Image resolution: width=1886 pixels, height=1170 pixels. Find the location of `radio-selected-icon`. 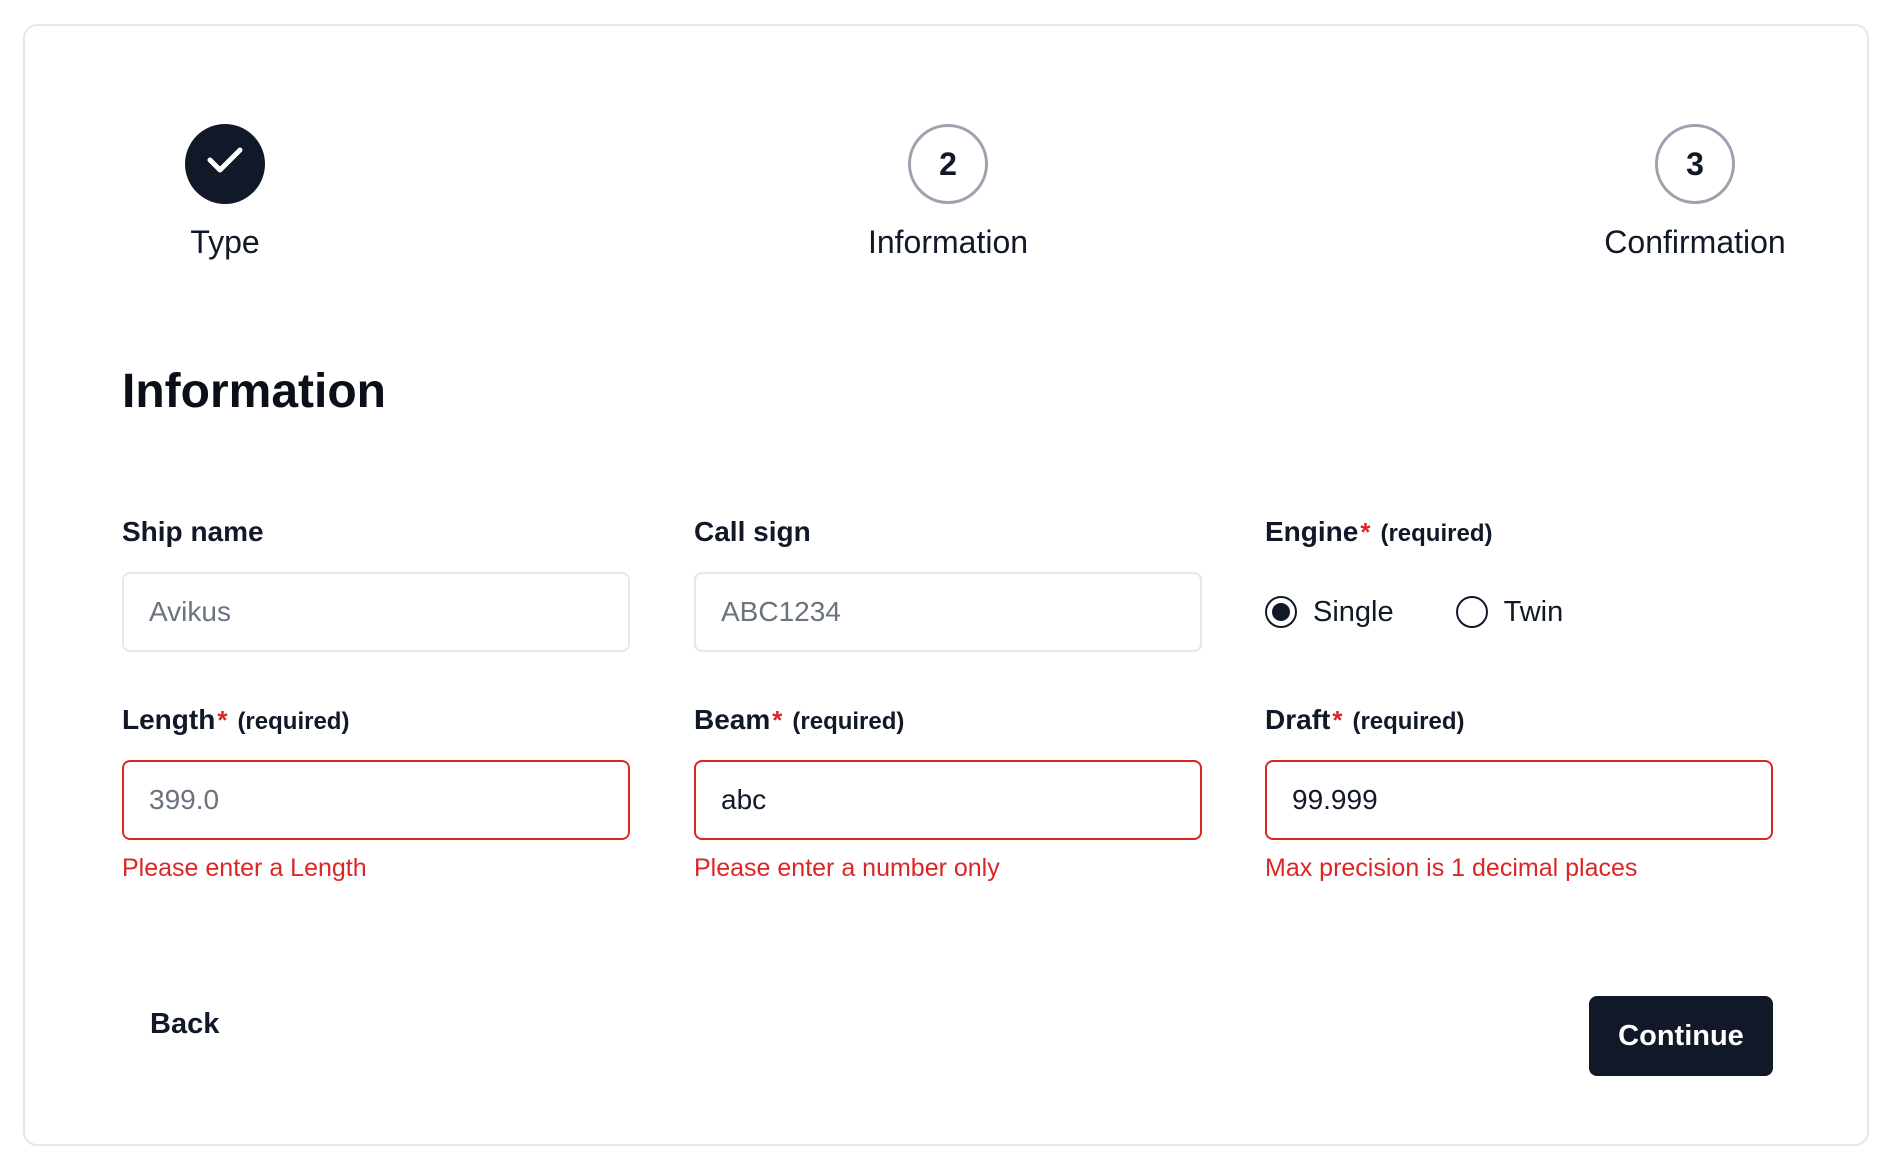

radio-selected-icon is located at coordinates (1281, 612).